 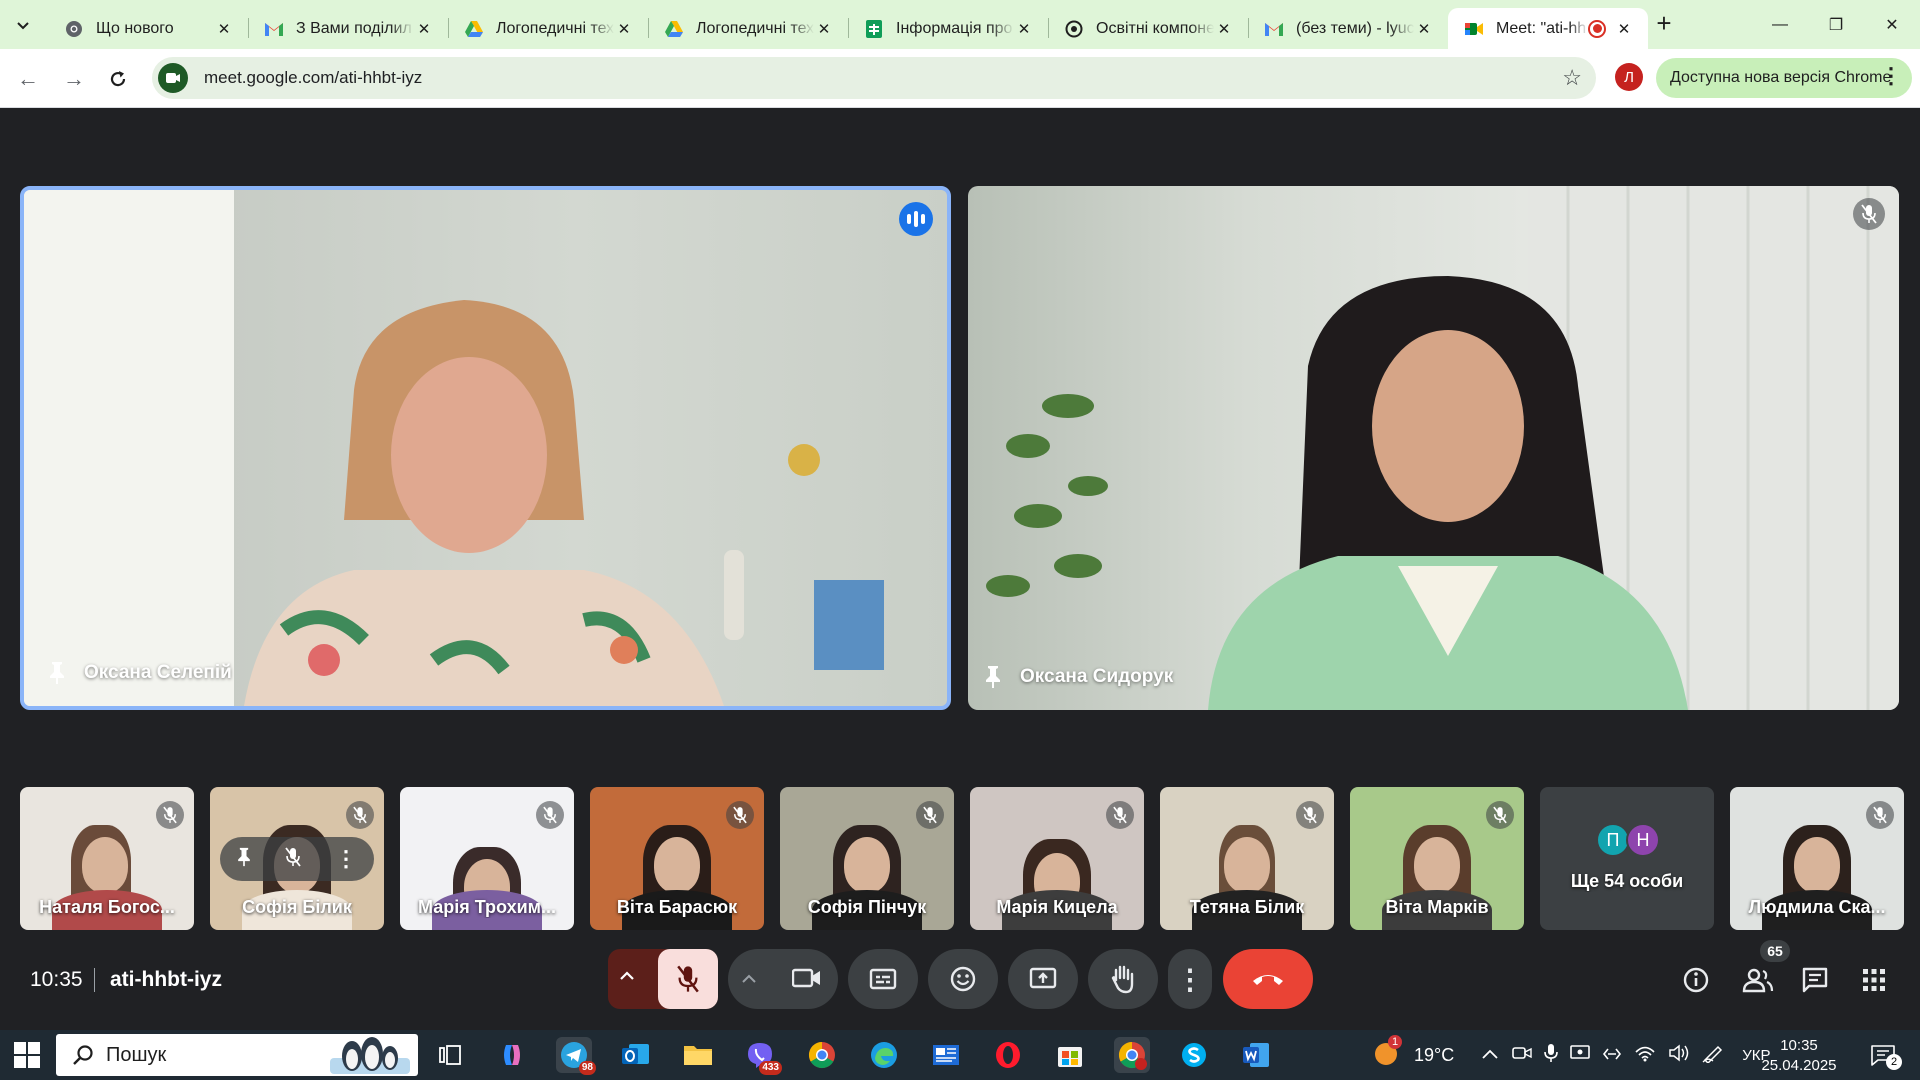 What do you see at coordinates (698, 1055) in the screenshot?
I see `file-explorer-icon` at bounding box center [698, 1055].